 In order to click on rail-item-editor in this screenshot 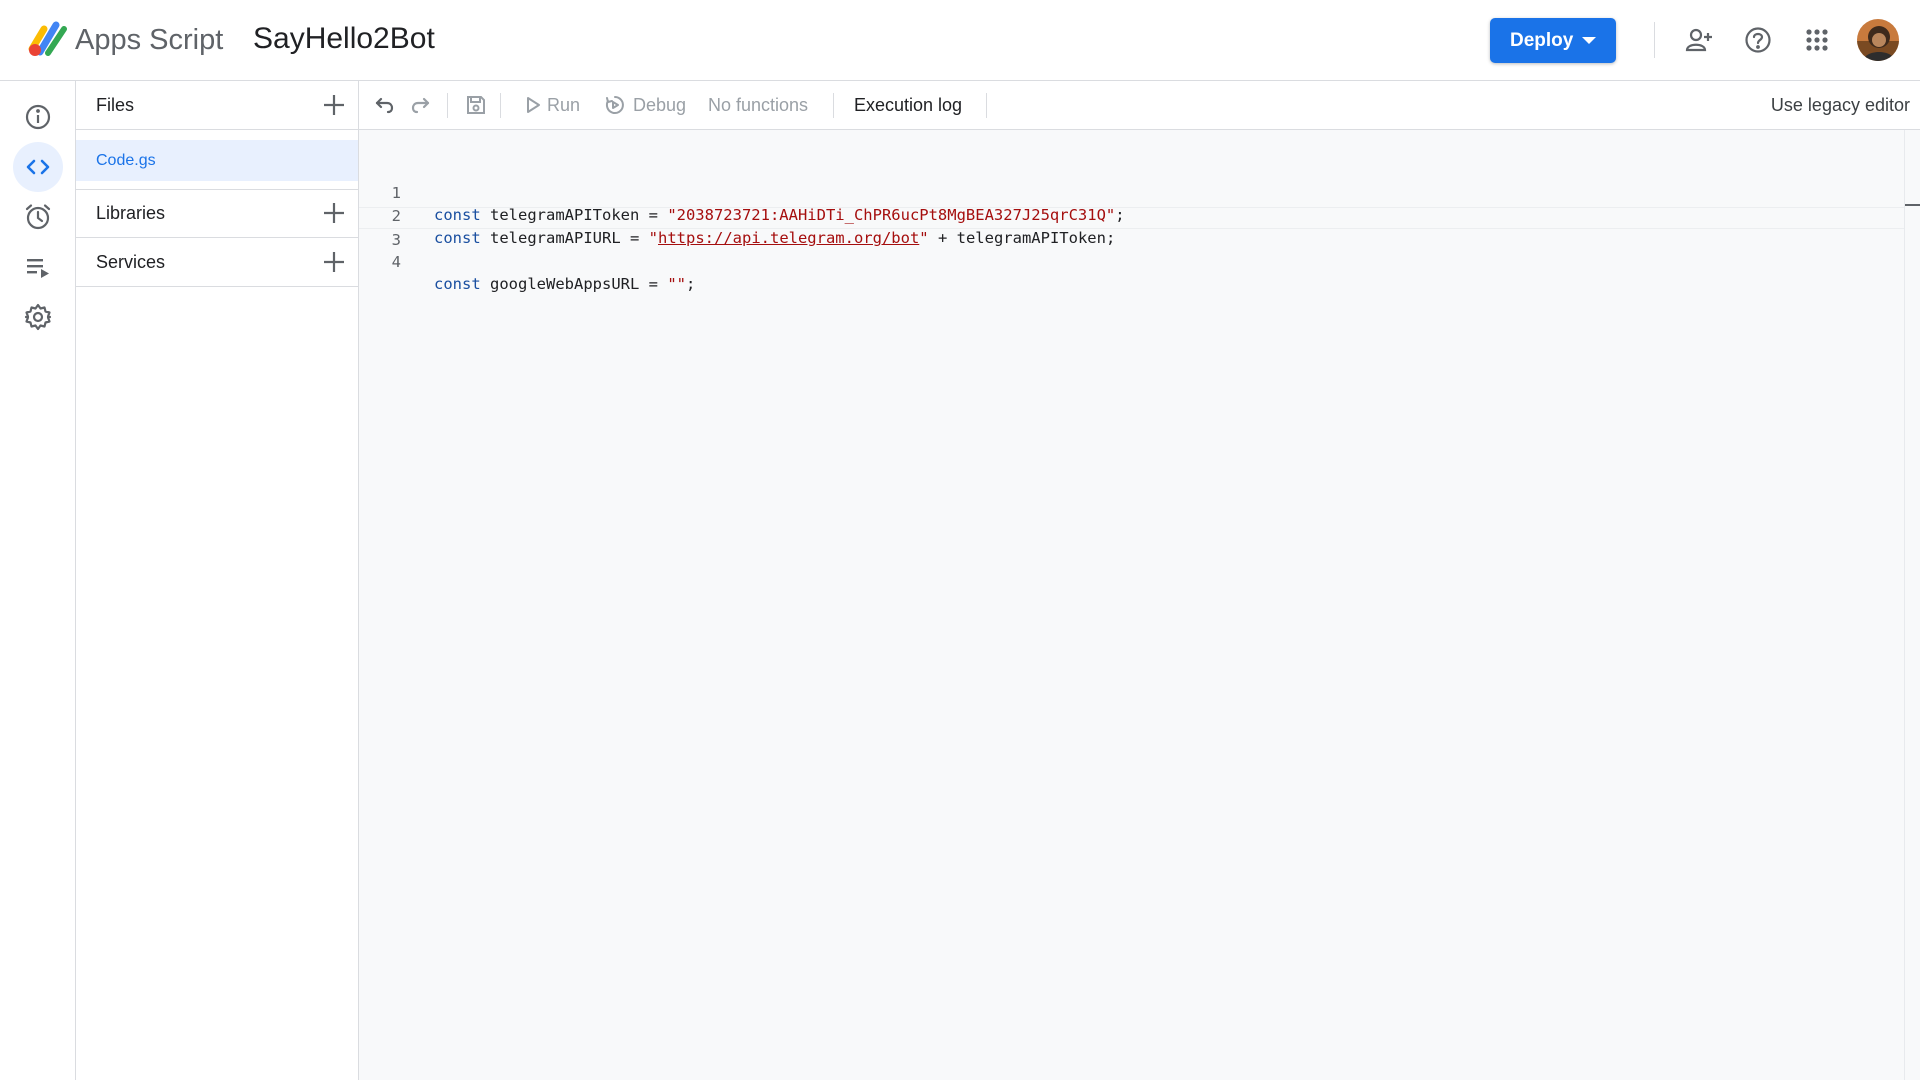, I will do `click(38, 167)`.